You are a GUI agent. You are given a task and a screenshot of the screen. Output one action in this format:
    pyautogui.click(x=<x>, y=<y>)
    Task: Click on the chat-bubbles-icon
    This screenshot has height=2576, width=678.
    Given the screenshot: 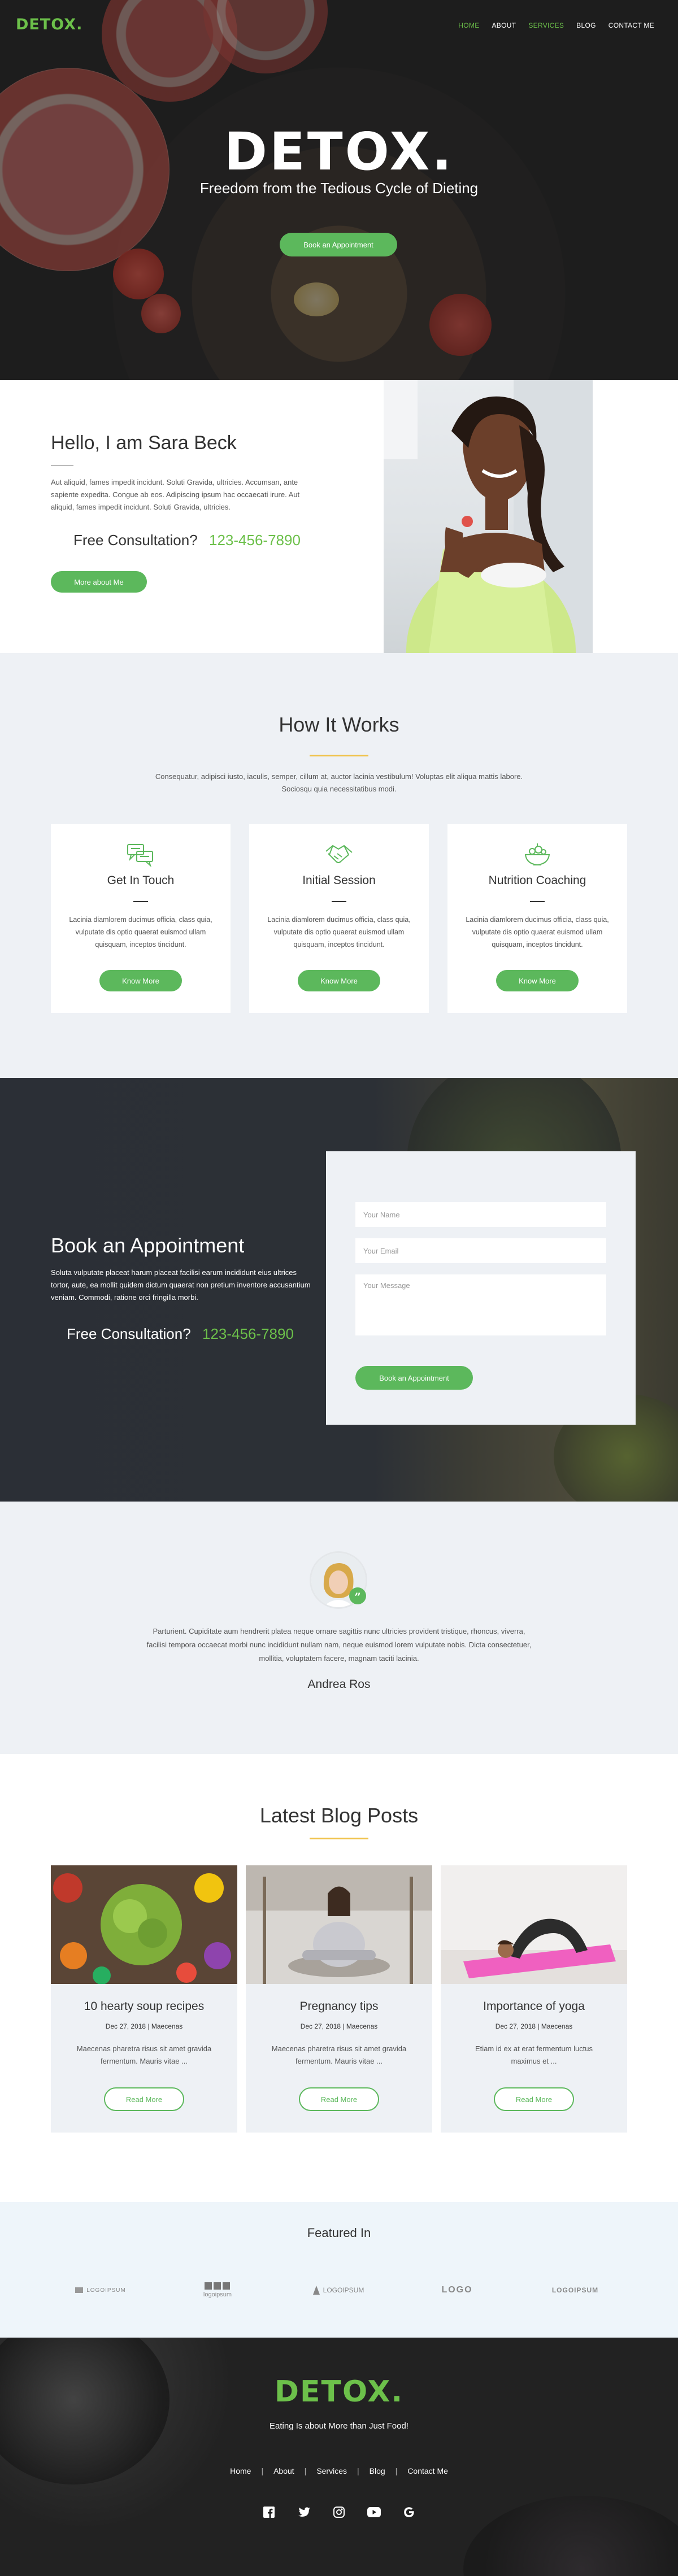 What is the action you would take?
    pyautogui.click(x=141, y=854)
    